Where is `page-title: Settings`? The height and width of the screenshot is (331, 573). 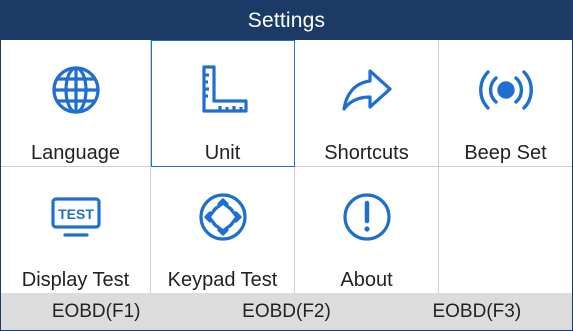
page-title: Settings is located at coordinates (286, 20).